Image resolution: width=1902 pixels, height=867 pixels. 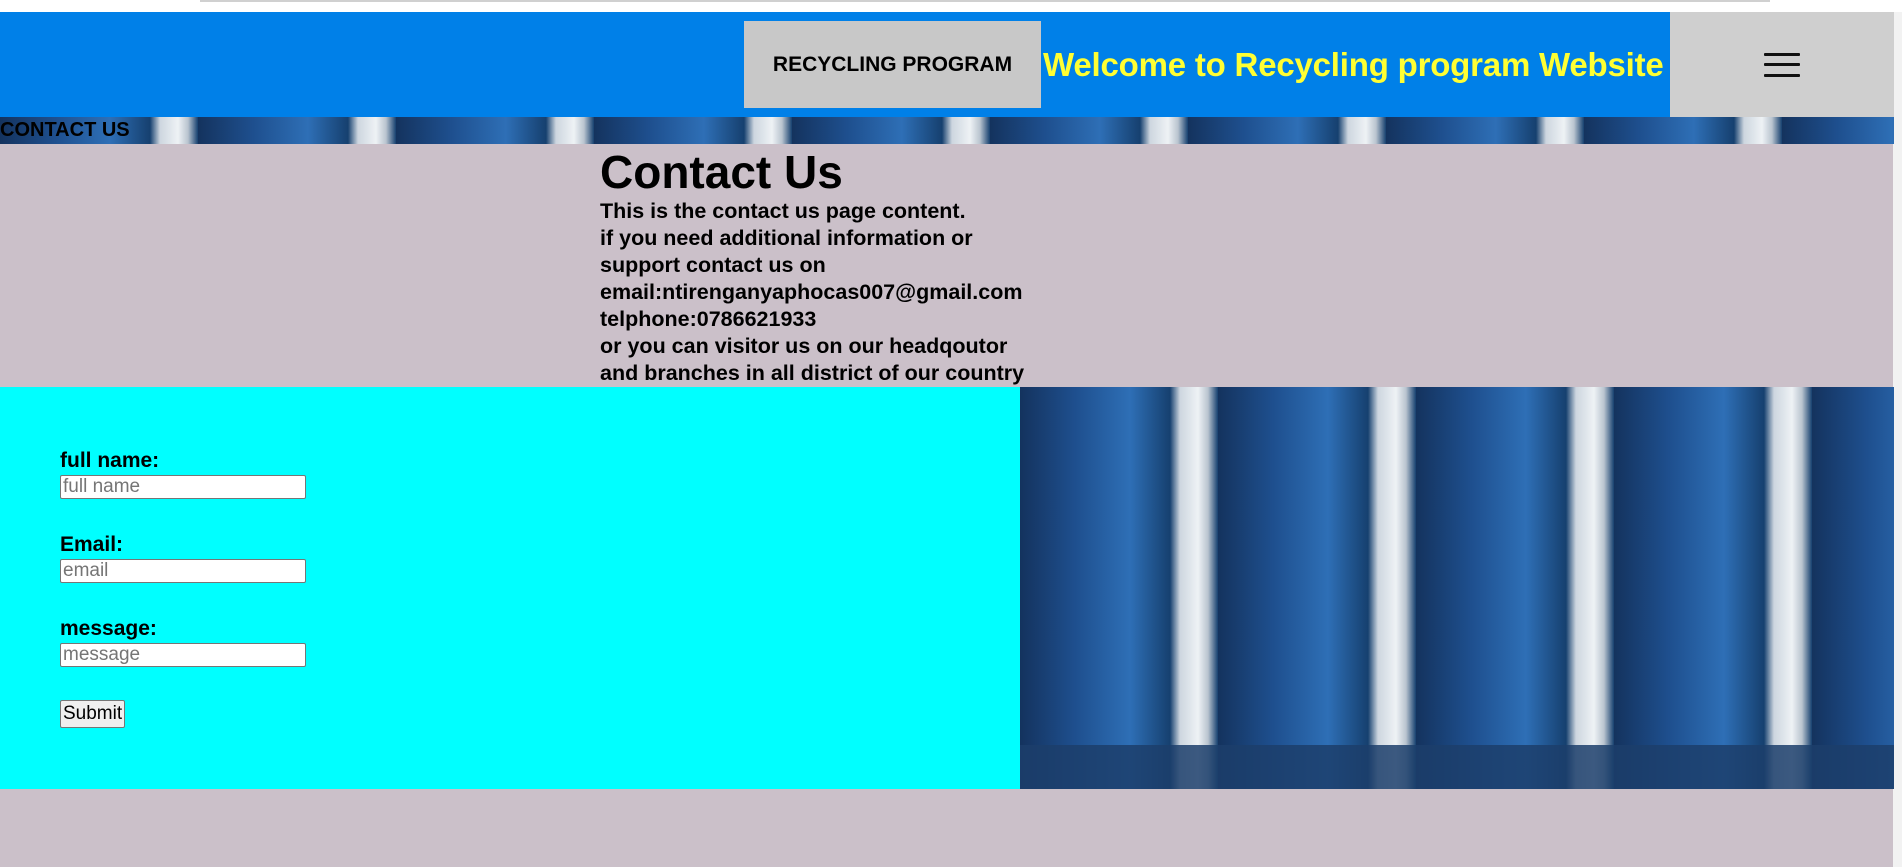 What do you see at coordinates (947, 130) in the screenshot?
I see `banner-image: CONTACT US` at bounding box center [947, 130].